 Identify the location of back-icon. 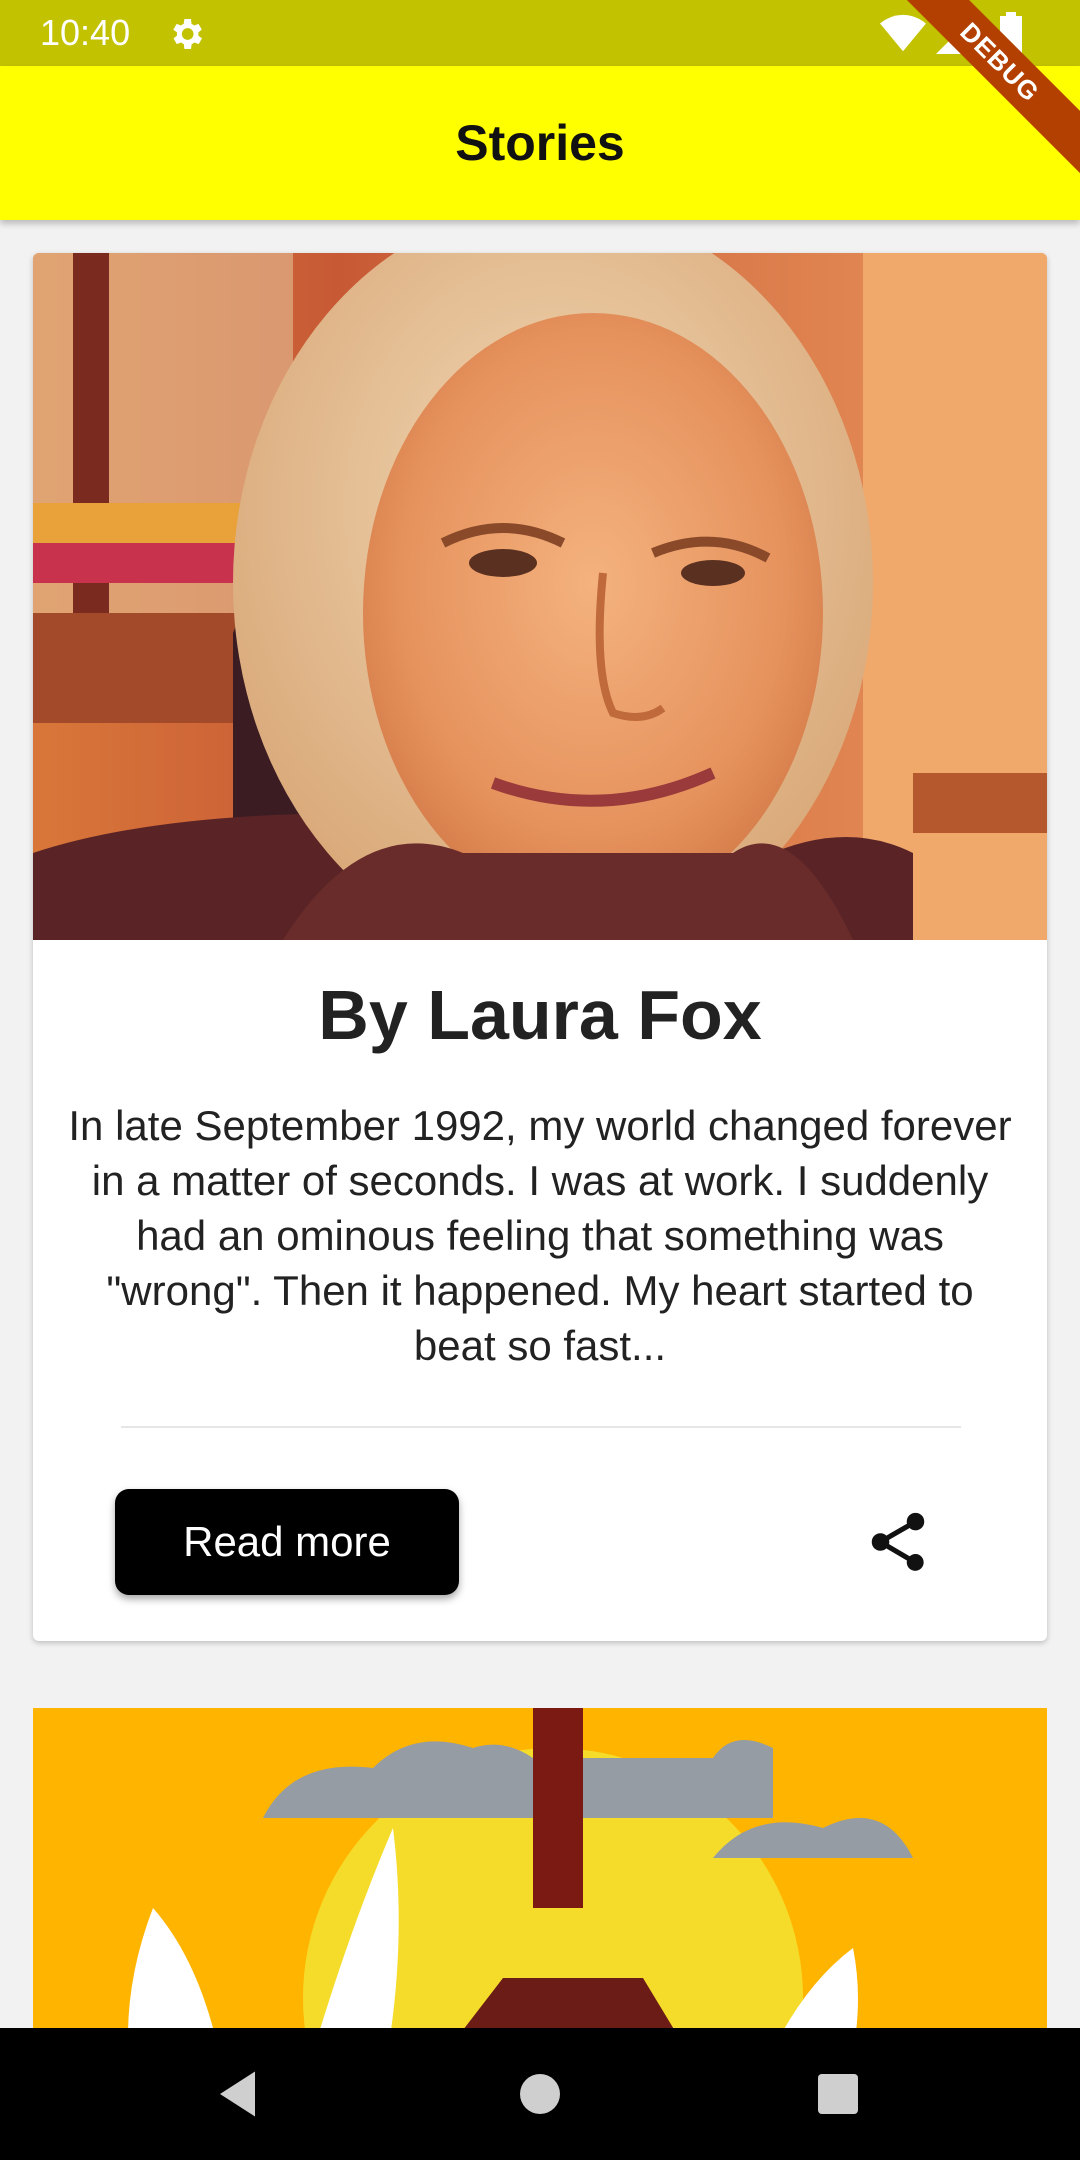
(240, 2094).